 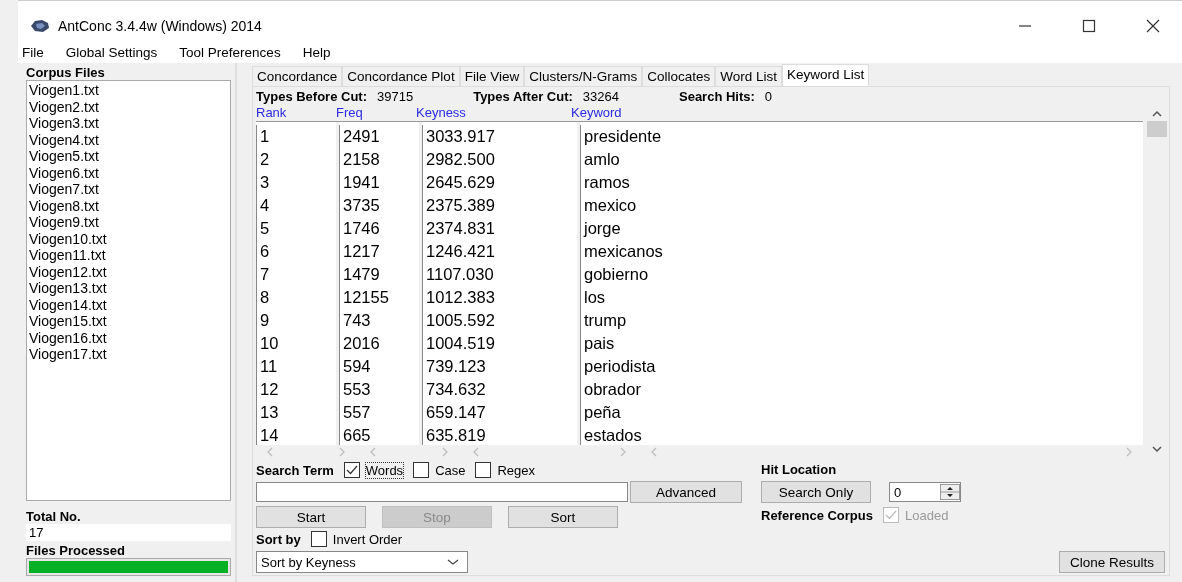 I want to click on table-cell: 1941, so click(x=379, y=182).